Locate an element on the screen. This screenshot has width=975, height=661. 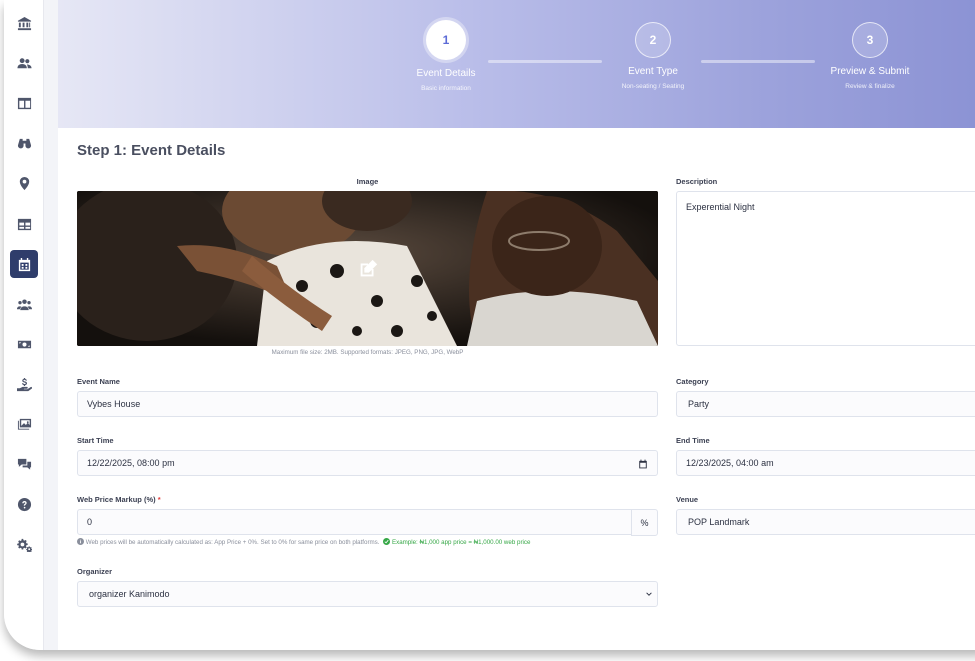
hand-holding-dollar-icon is located at coordinates (24, 384).